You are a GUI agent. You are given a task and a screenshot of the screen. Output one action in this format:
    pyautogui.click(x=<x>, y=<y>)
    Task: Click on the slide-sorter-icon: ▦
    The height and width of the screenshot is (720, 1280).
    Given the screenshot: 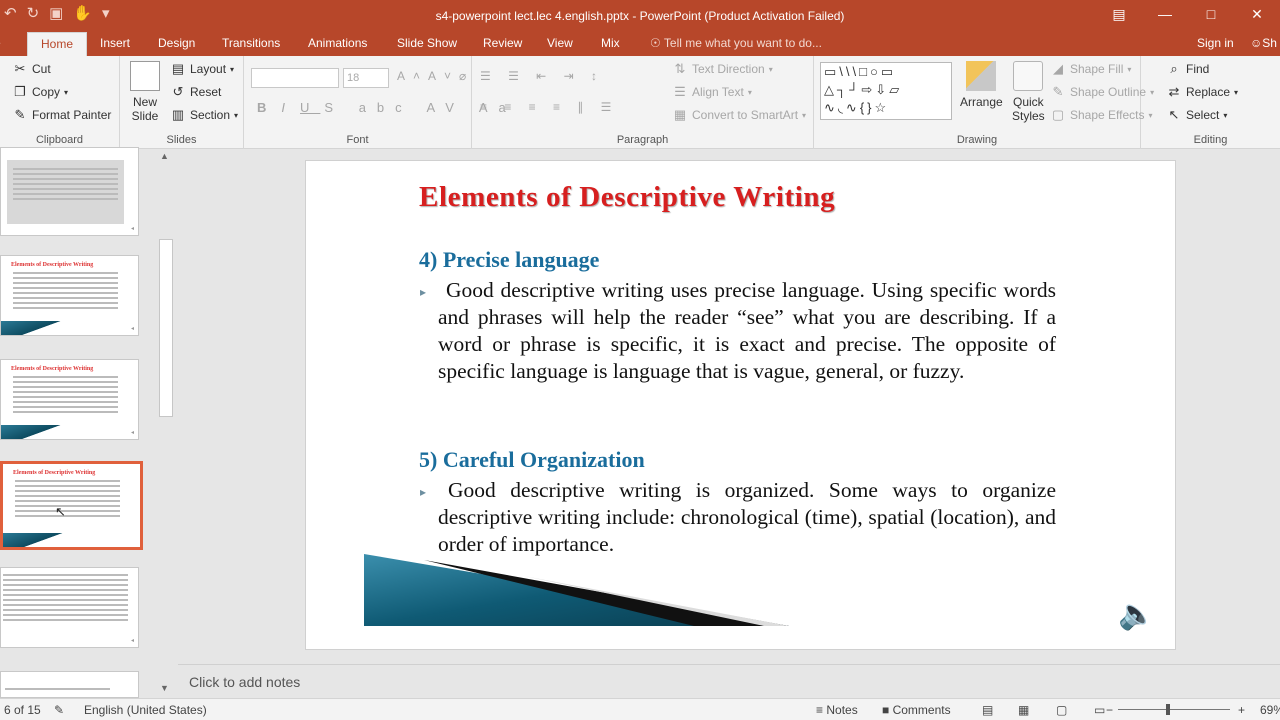 What is the action you would take?
    pyautogui.click(x=1023, y=710)
    